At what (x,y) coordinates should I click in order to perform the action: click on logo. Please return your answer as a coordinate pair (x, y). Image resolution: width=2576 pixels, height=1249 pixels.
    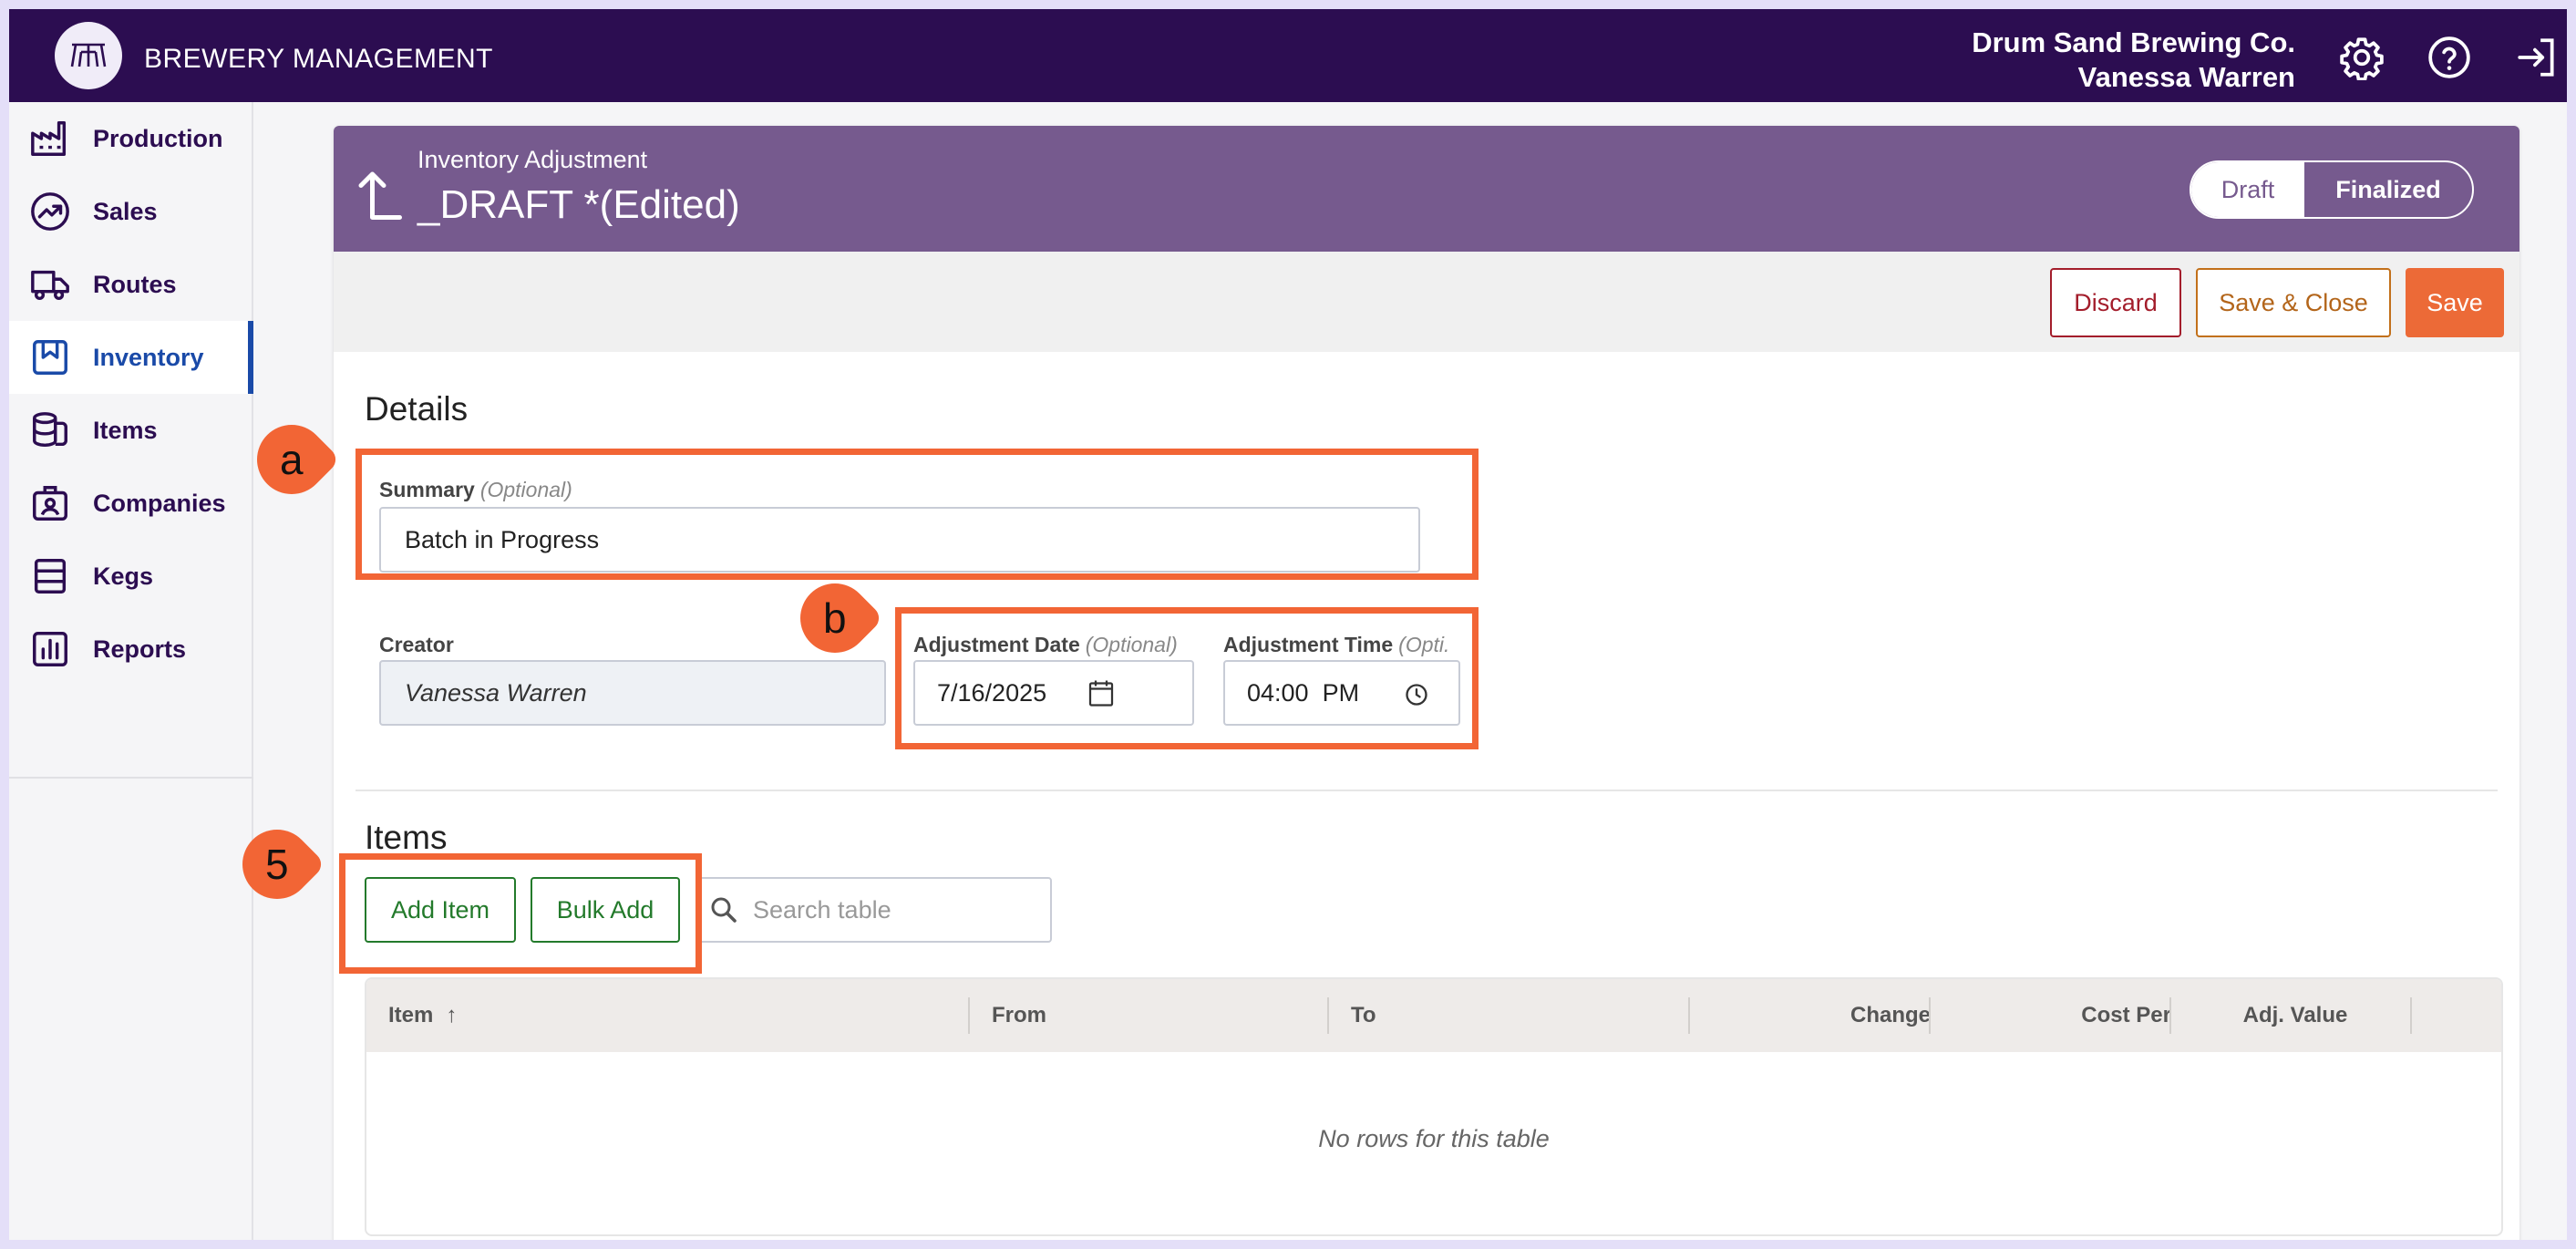
    Looking at the image, I should click on (88, 55).